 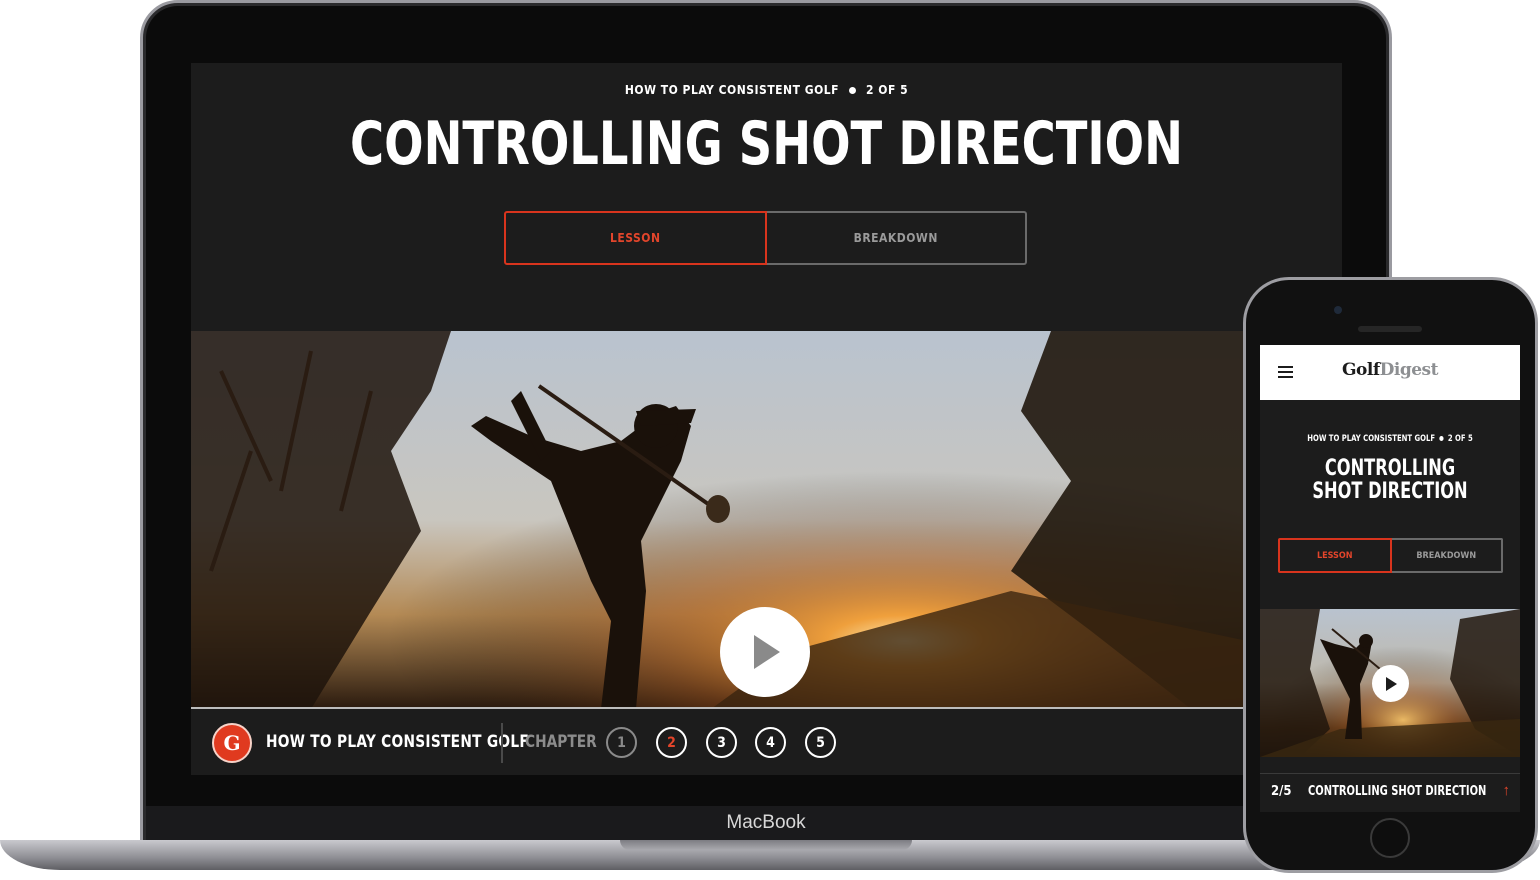 I want to click on chapter-5-button: 5, so click(x=820, y=742).